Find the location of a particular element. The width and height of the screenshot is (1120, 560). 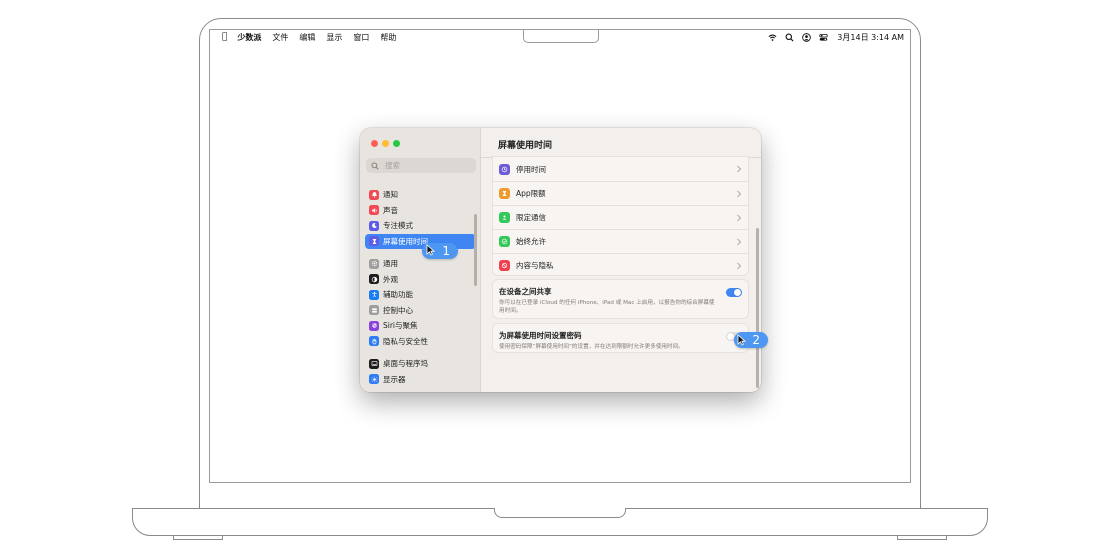

row-communication-limits: 限定通信 is located at coordinates (620, 217).